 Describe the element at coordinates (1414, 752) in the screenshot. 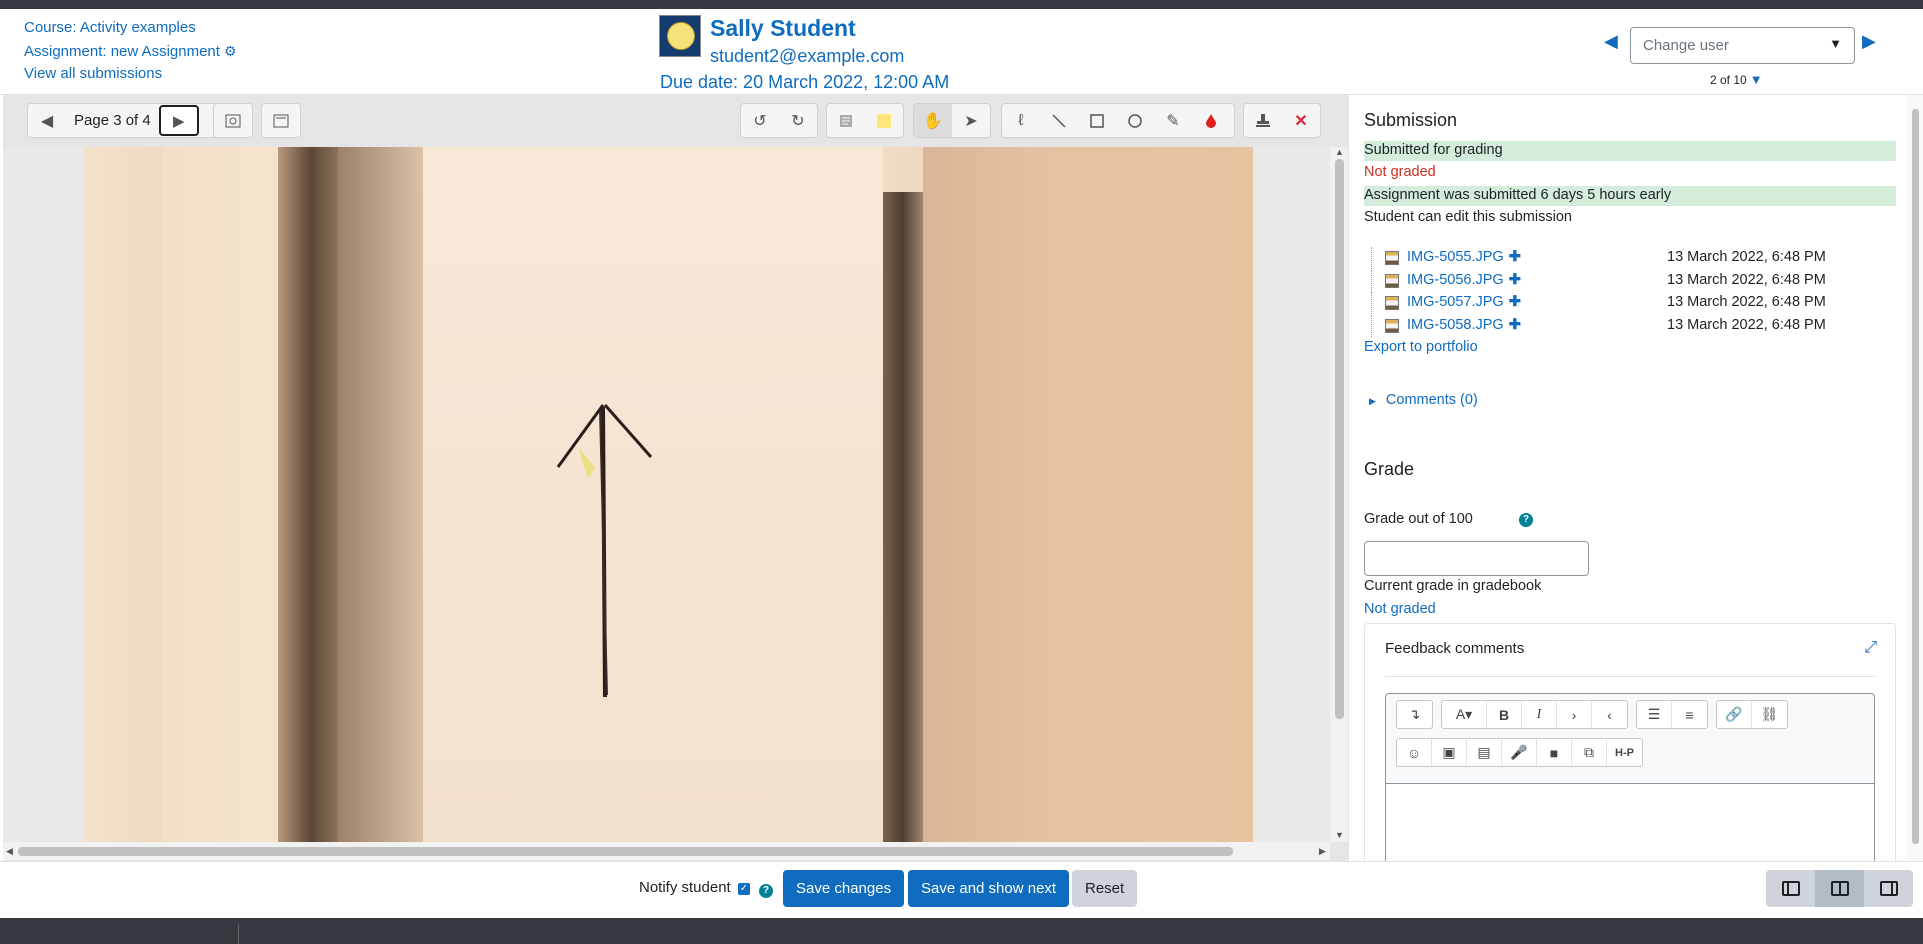

I see `emoji-icon: ☺` at that location.